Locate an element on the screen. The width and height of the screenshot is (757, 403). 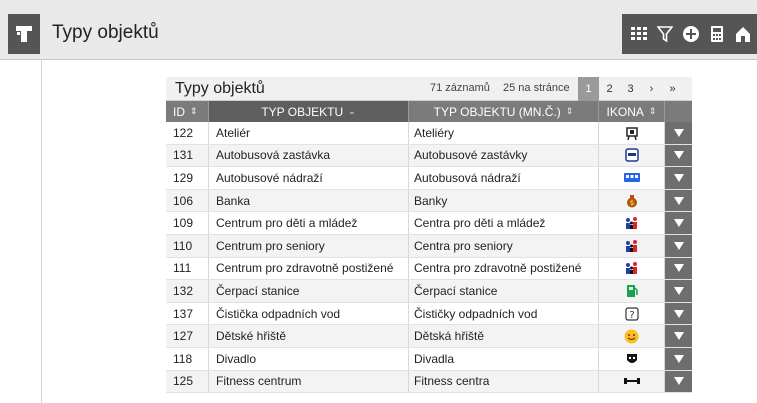
sidebar-divider is located at coordinates (41, 231).